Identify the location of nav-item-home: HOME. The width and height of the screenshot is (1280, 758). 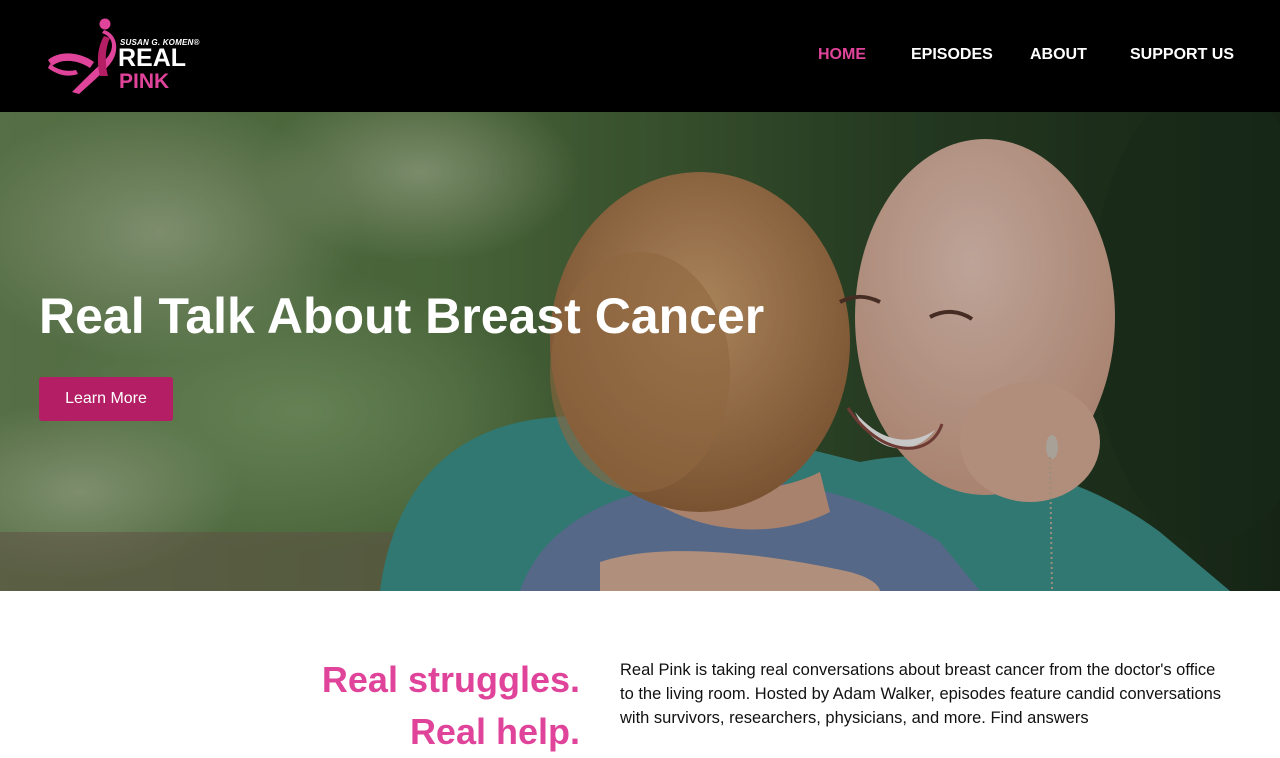
(842, 55).